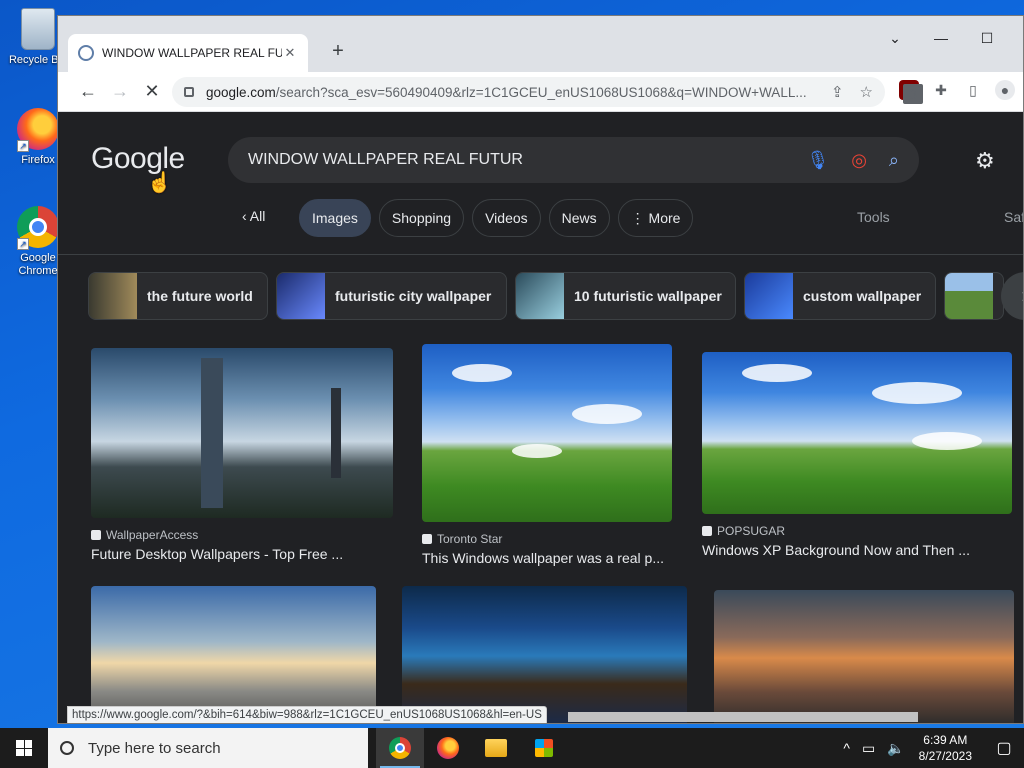 The width and height of the screenshot is (1024, 768). What do you see at coordinates (945, 740) in the screenshot?
I see `clock-time: 6:39 AM` at bounding box center [945, 740].